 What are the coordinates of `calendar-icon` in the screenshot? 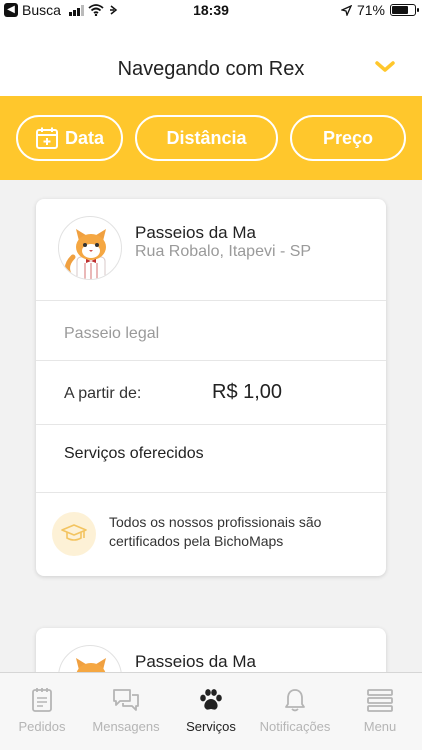 It's located at (46, 138).